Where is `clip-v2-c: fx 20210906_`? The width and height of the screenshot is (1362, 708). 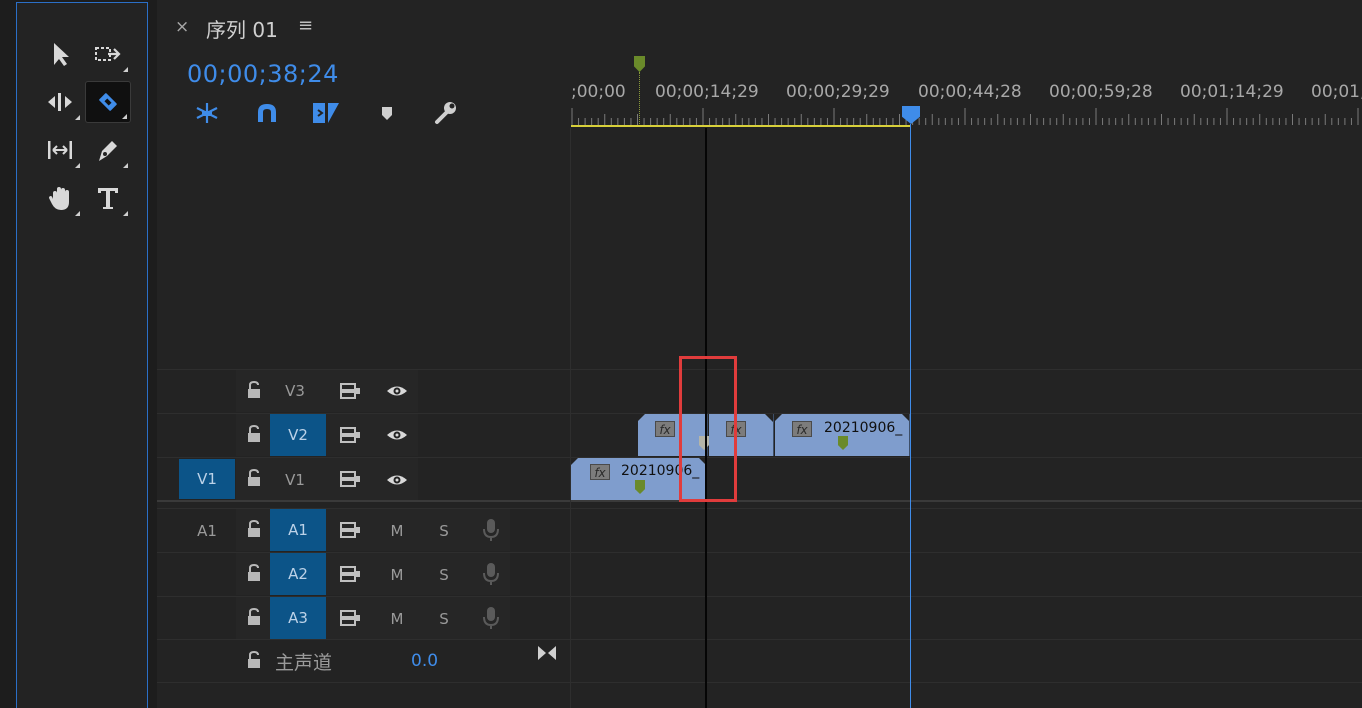 clip-v2-c: fx 20210906_ is located at coordinates (842, 435).